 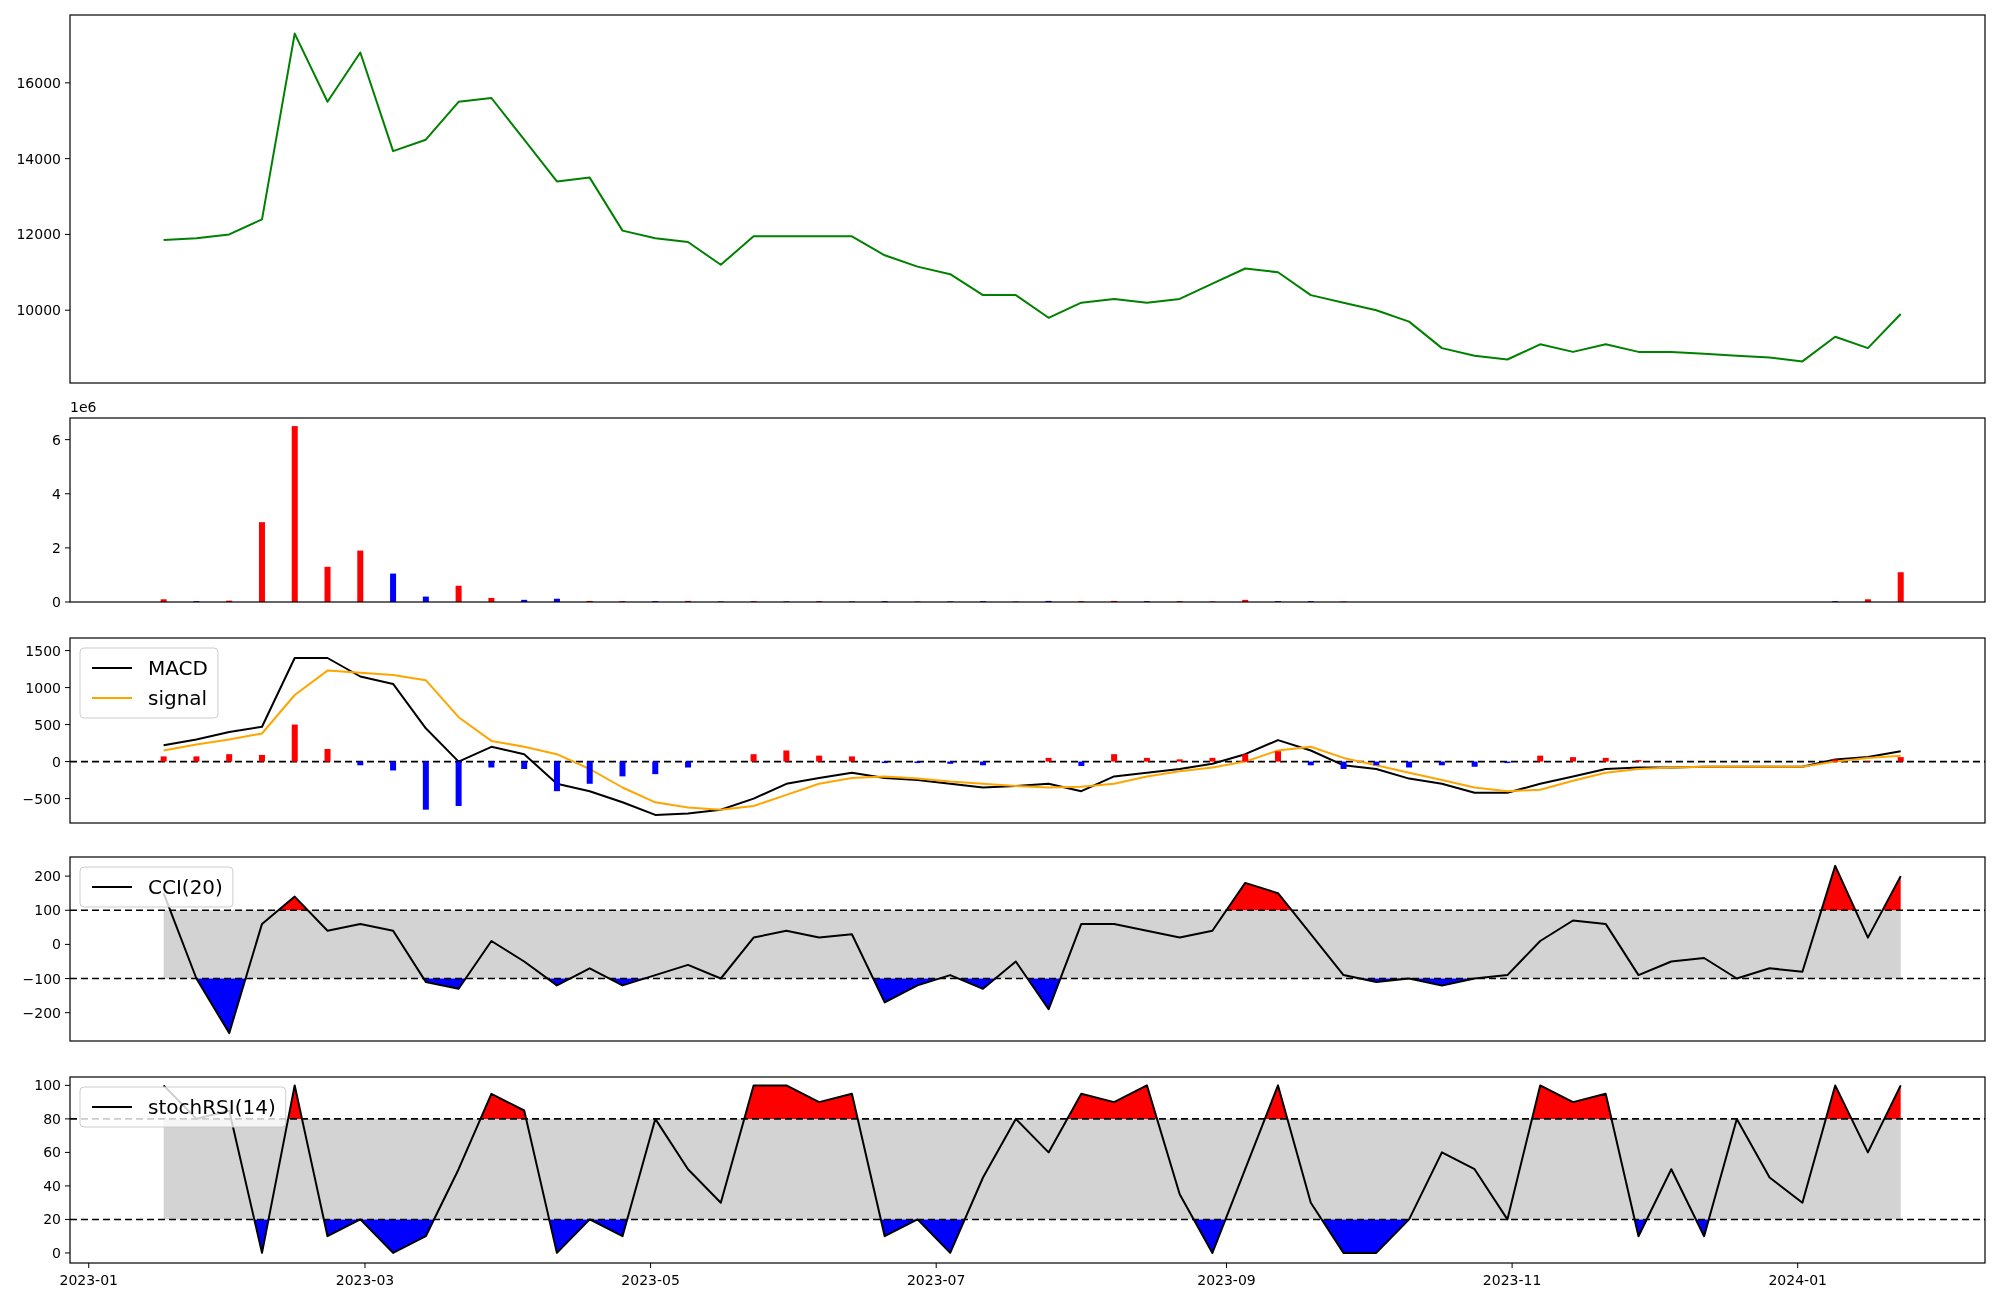 What do you see at coordinates (185, 887) in the screenshot?
I see `legend-label: CCI(20)` at bounding box center [185, 887].